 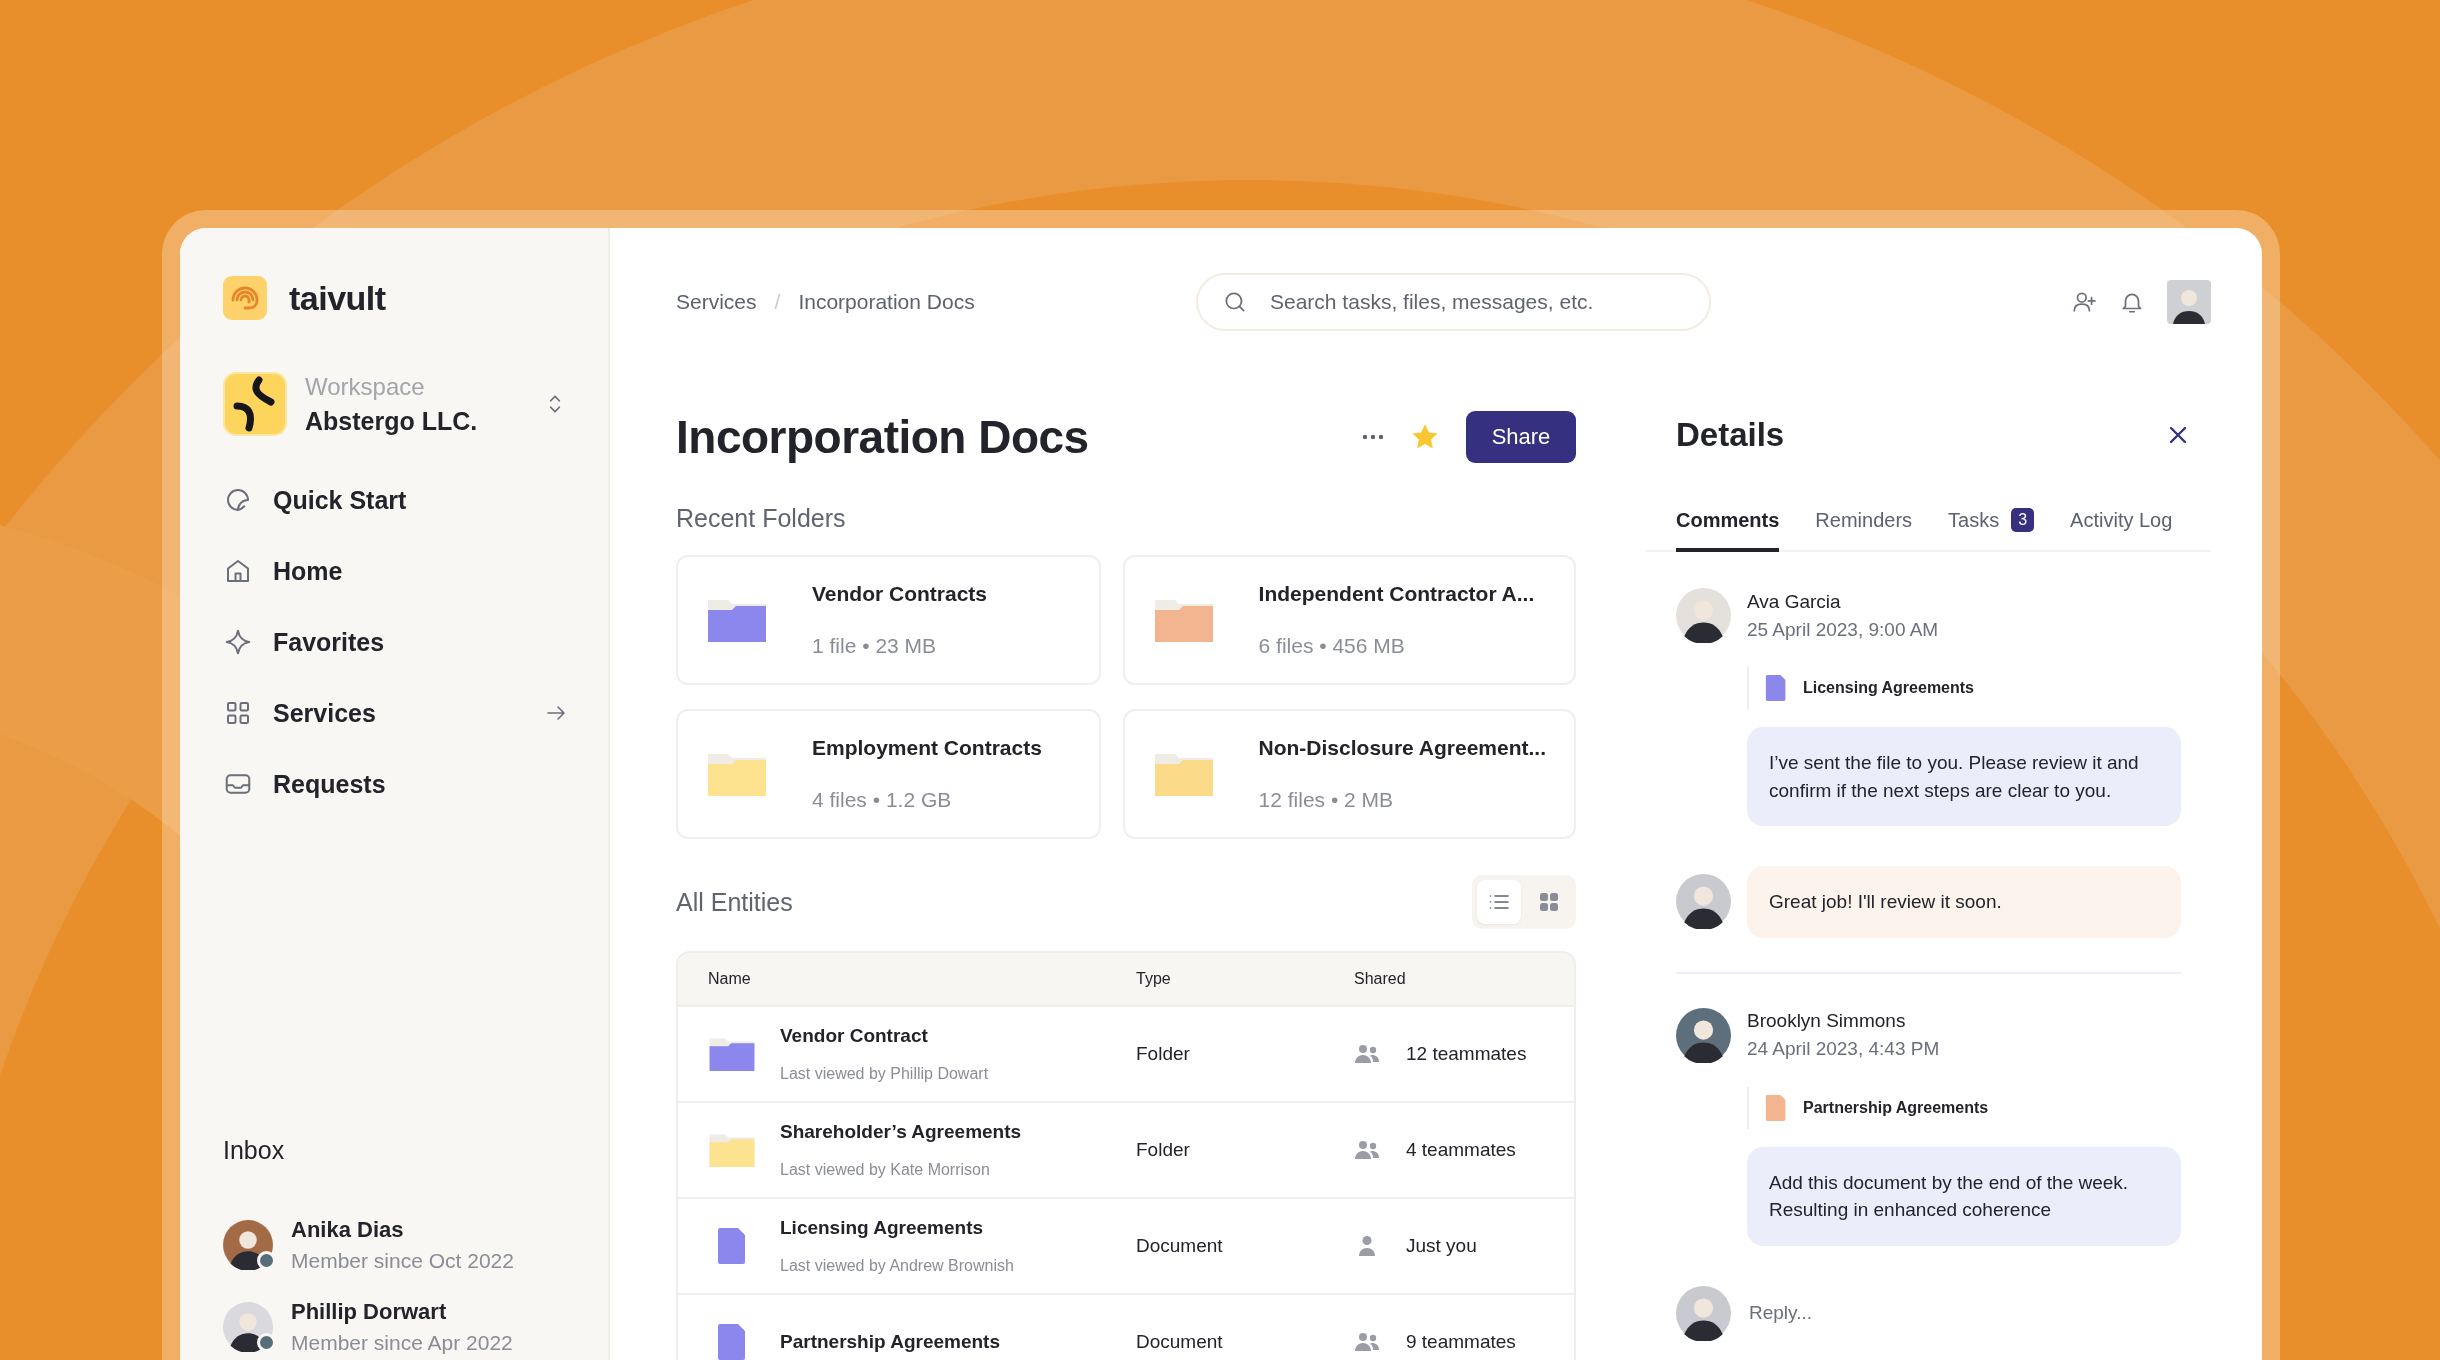 I want to click on search-field: Search tasks, files, messages, etc., so click(x=1476, y=302).